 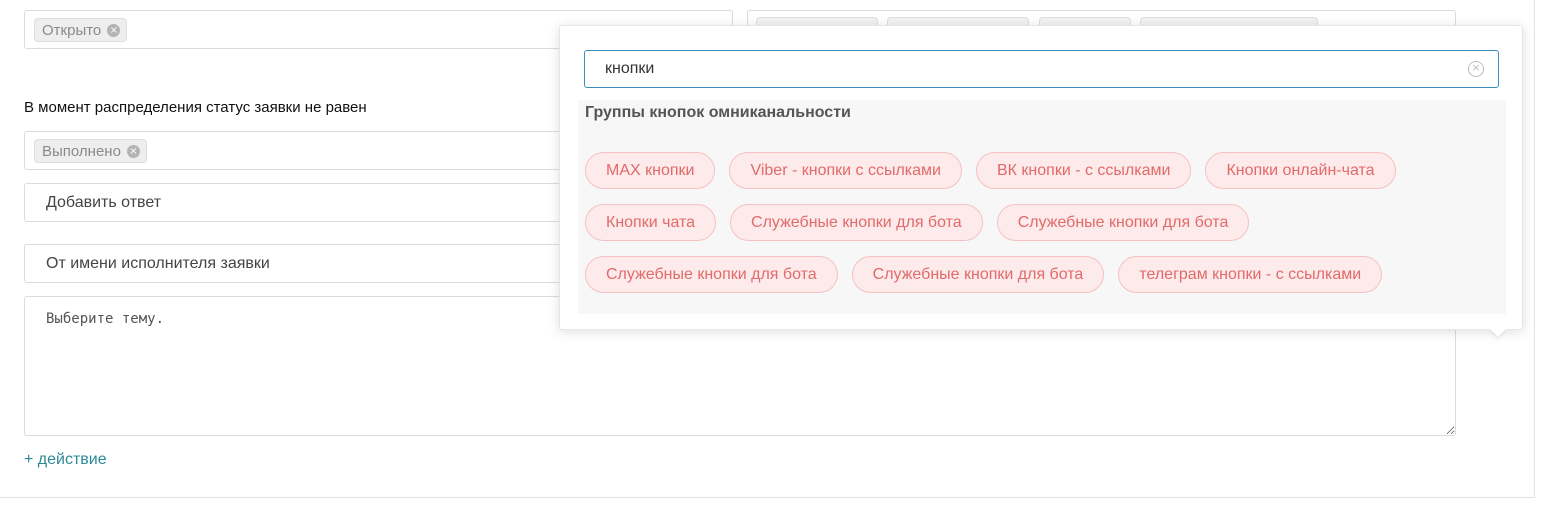 I want to click on chip-telegram-buttons: телеграм кнопки - с ссылками, so click(x=1250, y=274).